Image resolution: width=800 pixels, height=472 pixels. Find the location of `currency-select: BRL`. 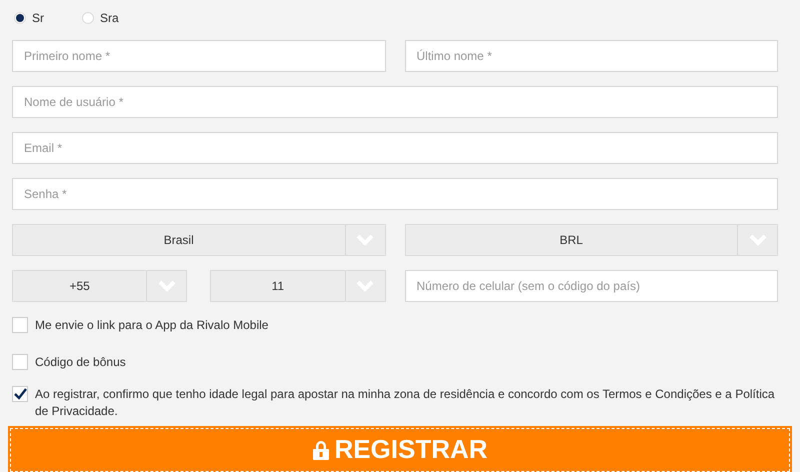

currency-select: BRL is located at coordinates (591, 240).